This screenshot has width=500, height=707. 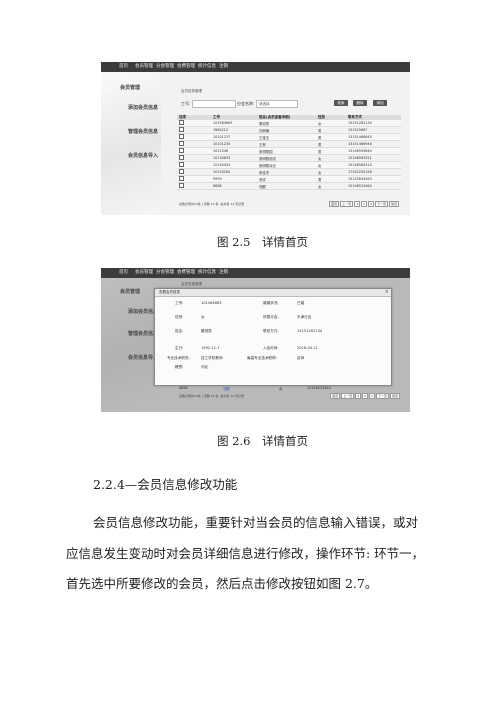 What do you see at coordinates (277, 104) in the screenshot?
I see `branch-select: 请选择` at bounding box center [277, 104].